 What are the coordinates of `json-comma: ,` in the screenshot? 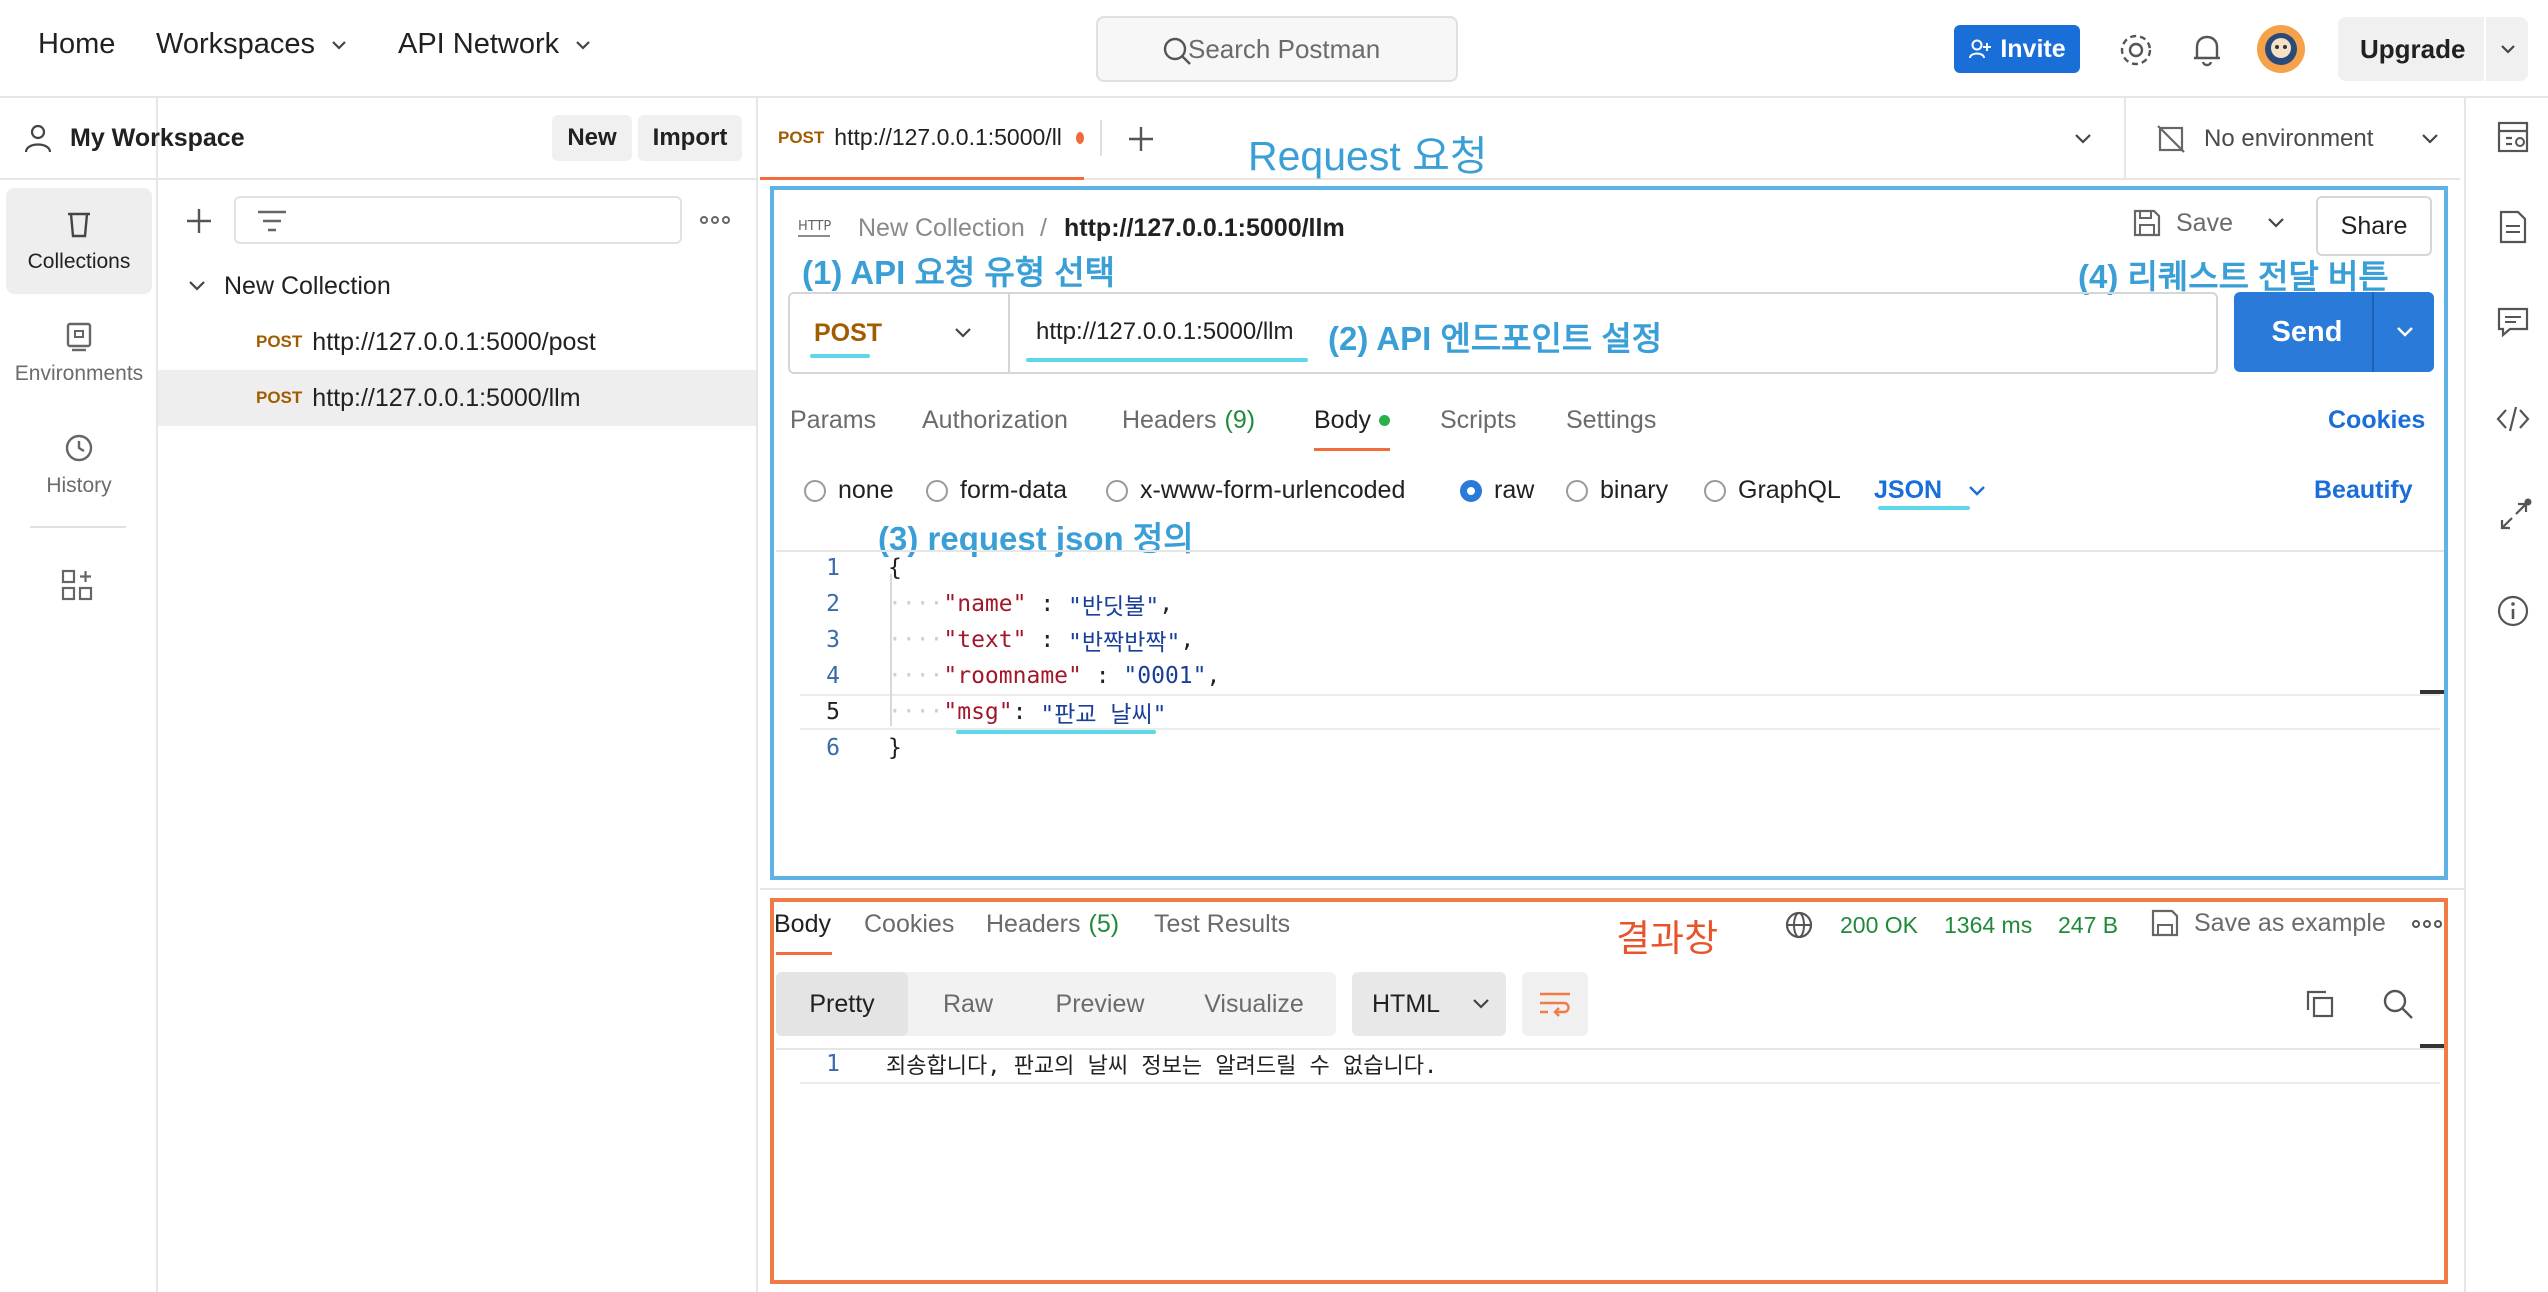 It's located at (1213, 676).